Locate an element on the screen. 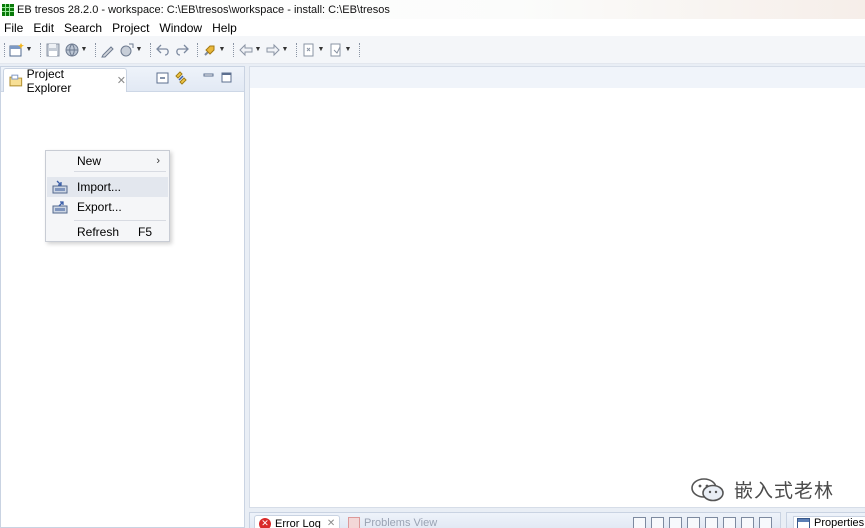  error-icon: ✕ is located at coordinates (265, 522).